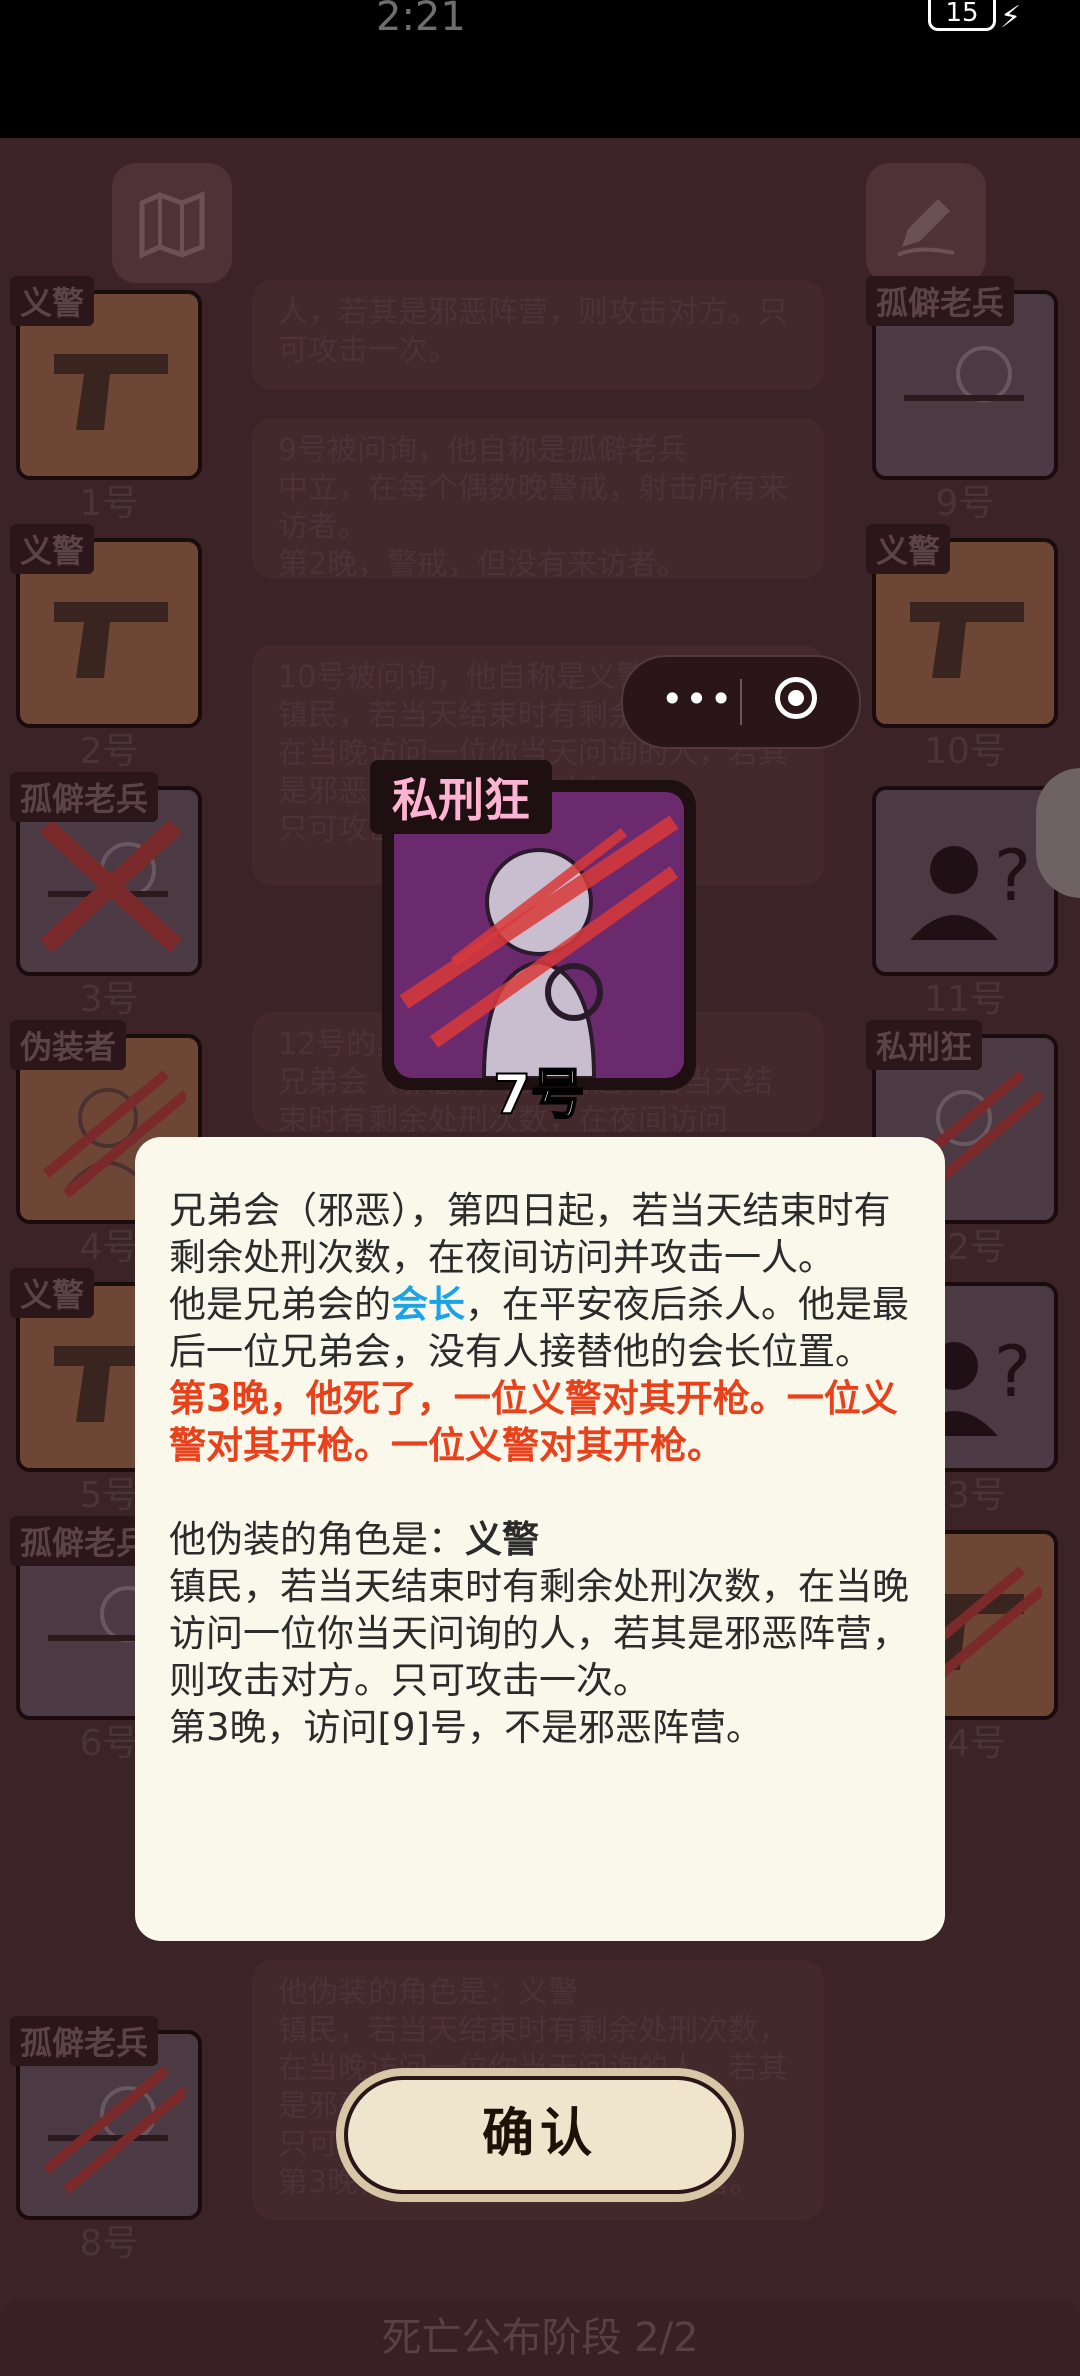 The image size is (1080, 2376). I want to click on status-time: 2:21, so click(421, 20).